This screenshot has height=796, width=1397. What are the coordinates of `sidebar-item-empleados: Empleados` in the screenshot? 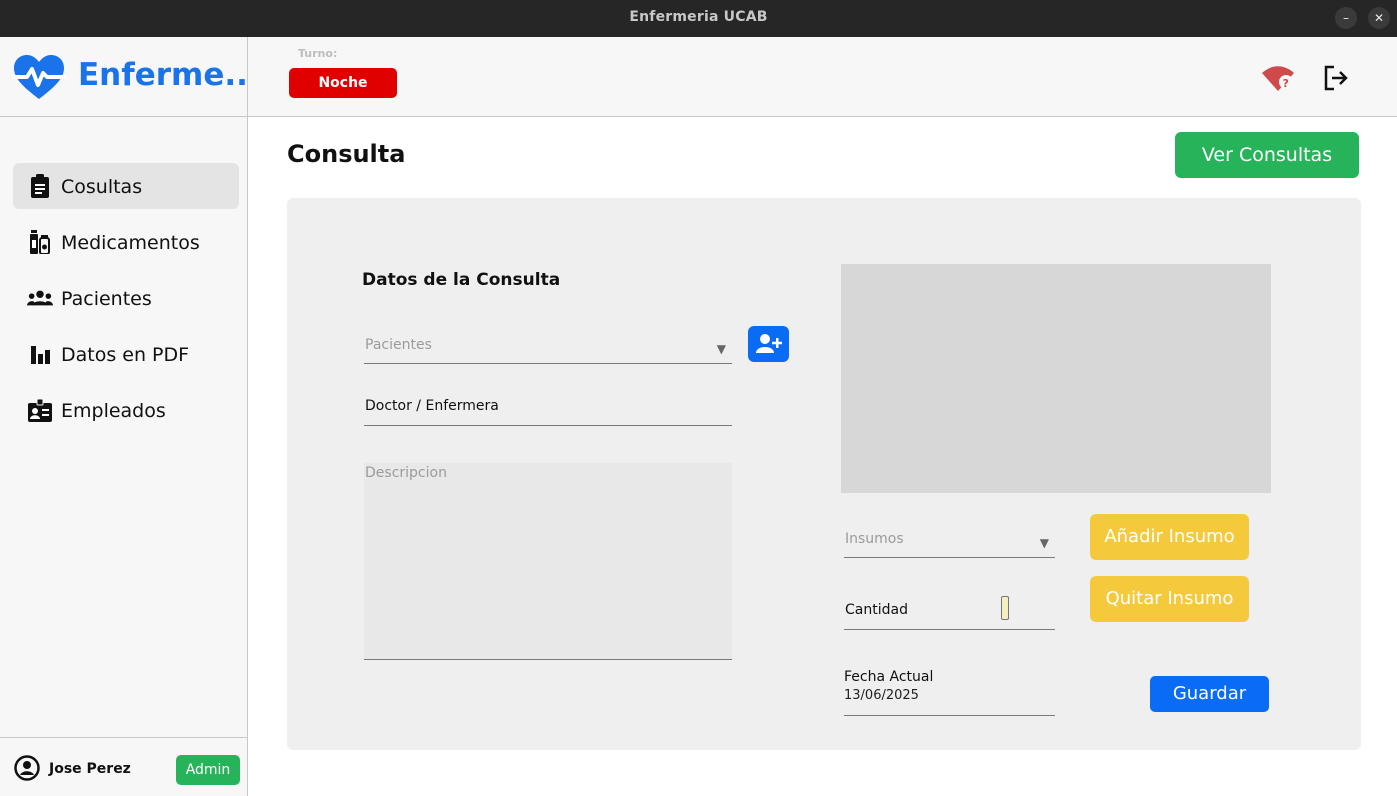 It's located at (126, 410).